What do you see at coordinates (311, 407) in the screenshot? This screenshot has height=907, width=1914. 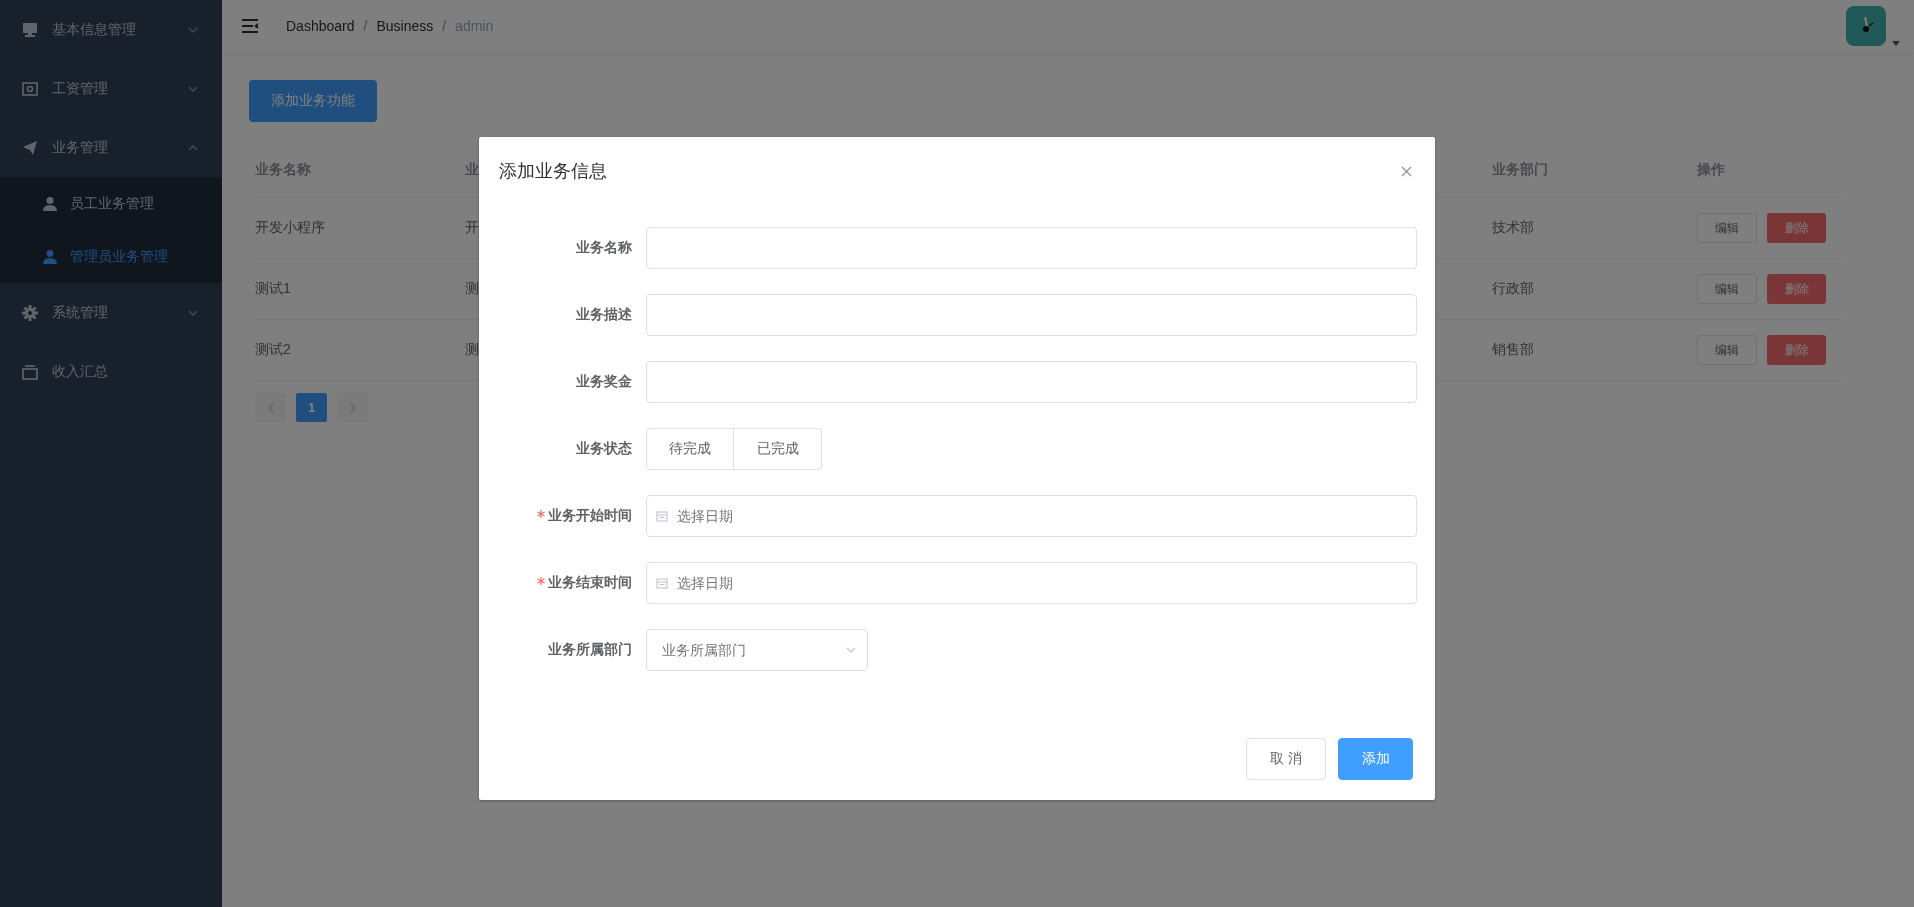 I see `page-button: 1` at bounding box center [311, 407].